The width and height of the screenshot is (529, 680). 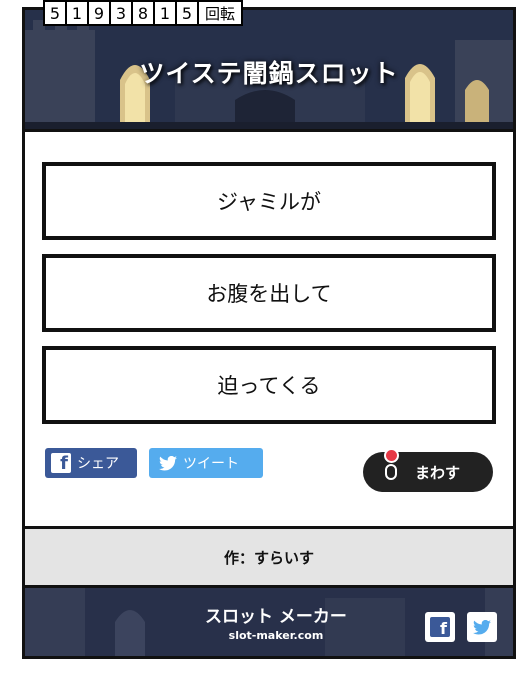 I want to click on spin-button: まわす, so click(x=428, y=470).